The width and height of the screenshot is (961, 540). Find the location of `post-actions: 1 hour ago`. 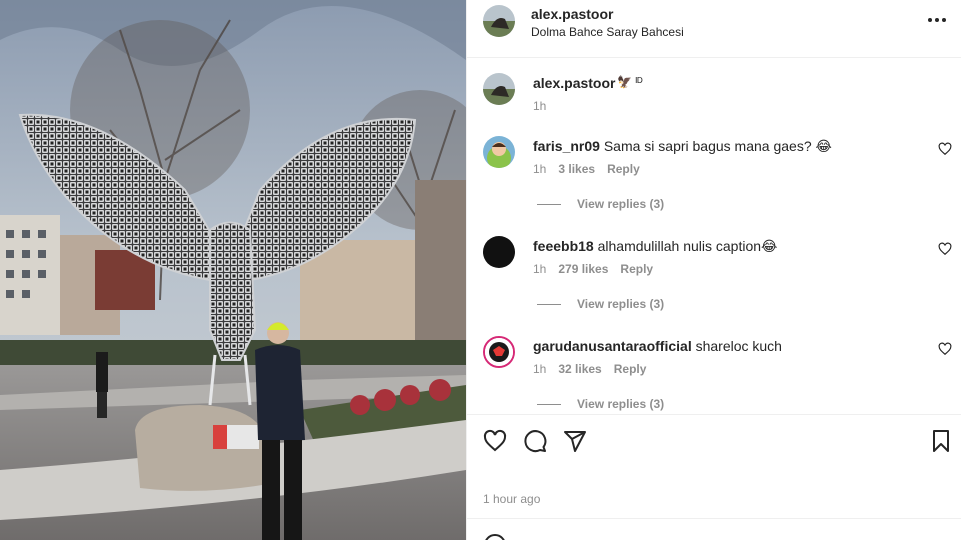

post-actions: 1 hour ago is located at coordinates (714, 466).